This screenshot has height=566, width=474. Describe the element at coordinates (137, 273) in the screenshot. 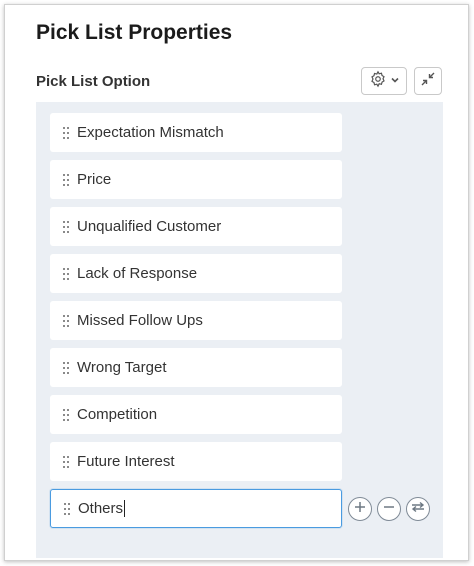

I see `option-label: Lack of Response` at that location.